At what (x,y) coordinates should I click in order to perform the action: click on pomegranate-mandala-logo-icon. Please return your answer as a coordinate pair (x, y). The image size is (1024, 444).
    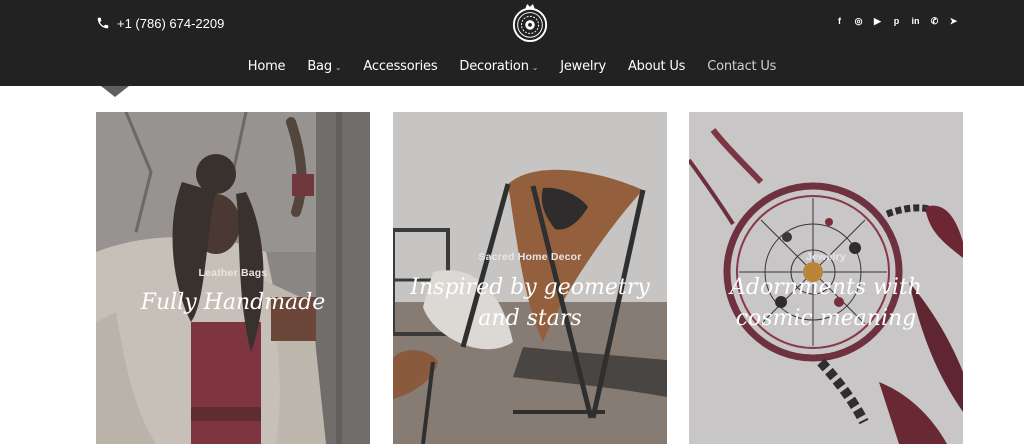
    Looking at the image, I should click on (530, 23).